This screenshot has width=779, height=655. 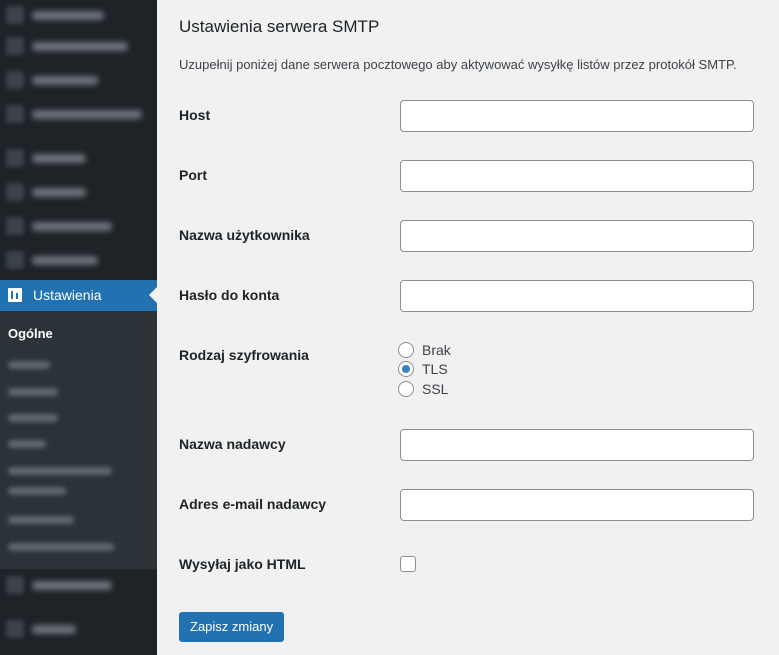 What do you see at coordinates (577, 296) in the screenshot?
I see `password-input` at bounding box center [577, 296].